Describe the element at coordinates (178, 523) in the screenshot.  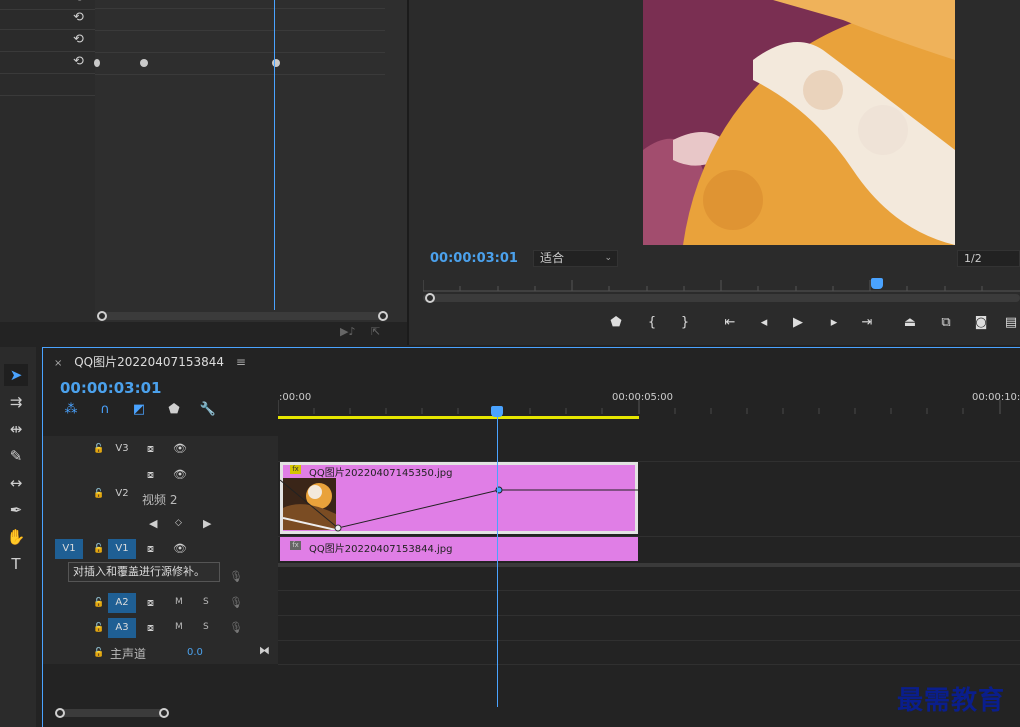
I see `add-keyframe-icon: ◇` at that location.